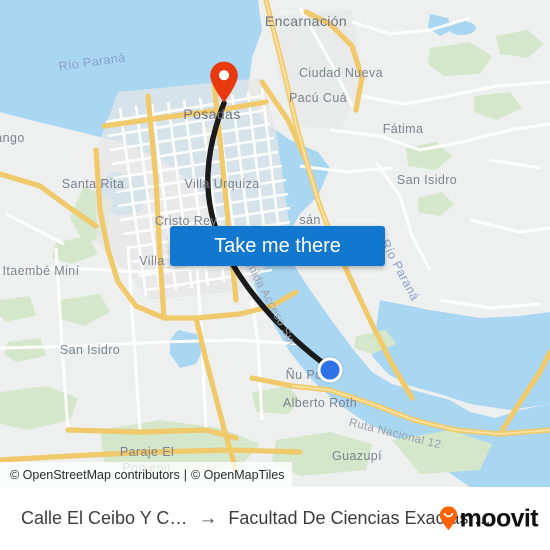 This screenshot has width=550, height=550. What do you see at coordinates (330, 370) in the screenshot?
I see `origin-dot` at bounding box center [330, 370].